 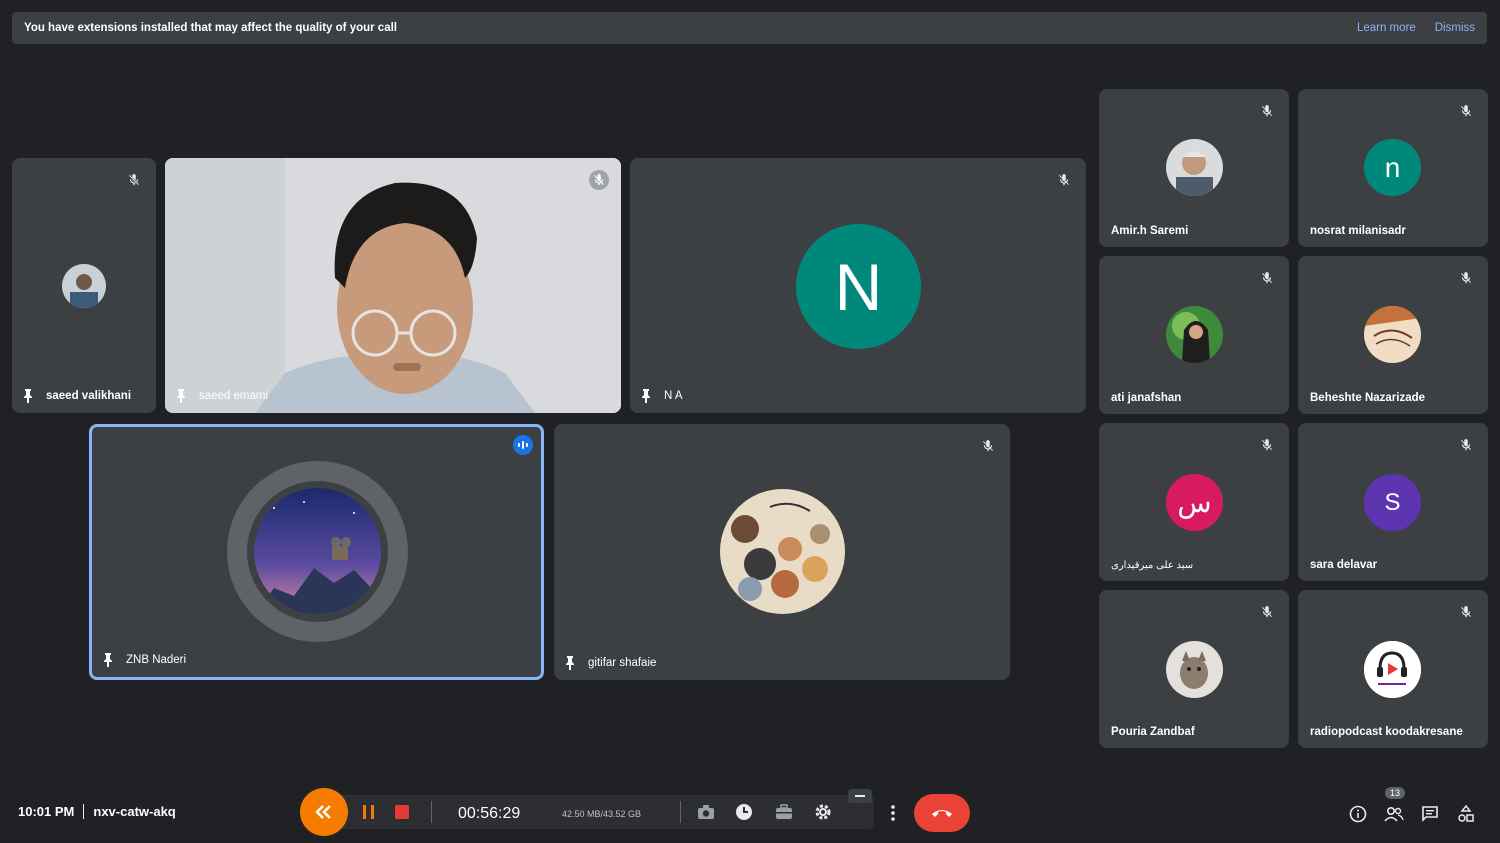 I want to click on participant-tile-ati-janafshan: ati janafshan, so click(x=1194, y=335).